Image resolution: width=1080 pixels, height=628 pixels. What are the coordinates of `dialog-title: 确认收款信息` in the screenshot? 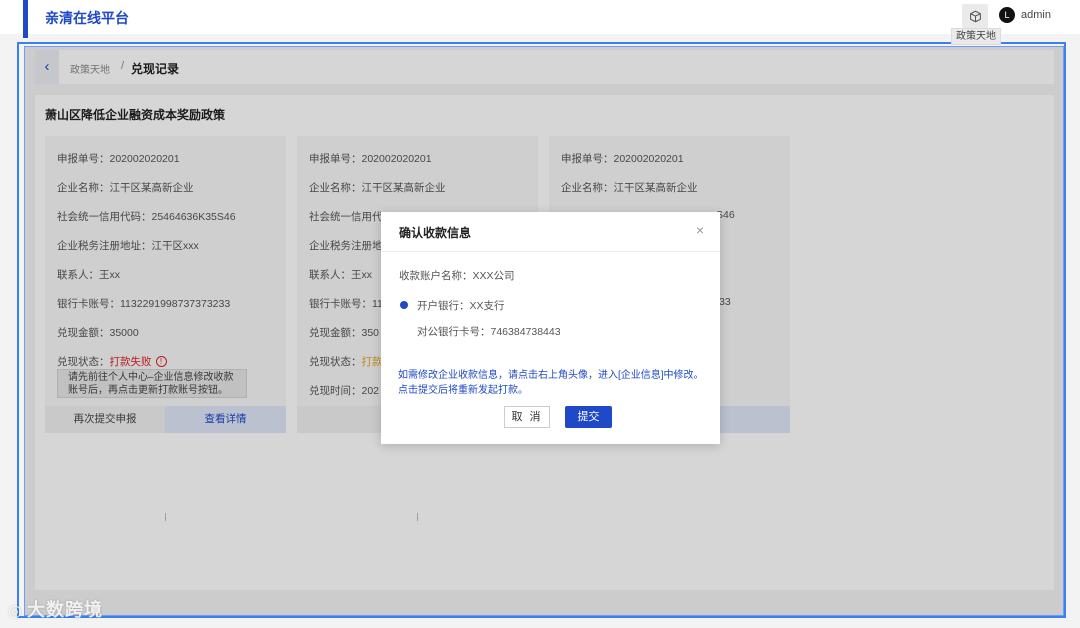 It's located at (435, 233).